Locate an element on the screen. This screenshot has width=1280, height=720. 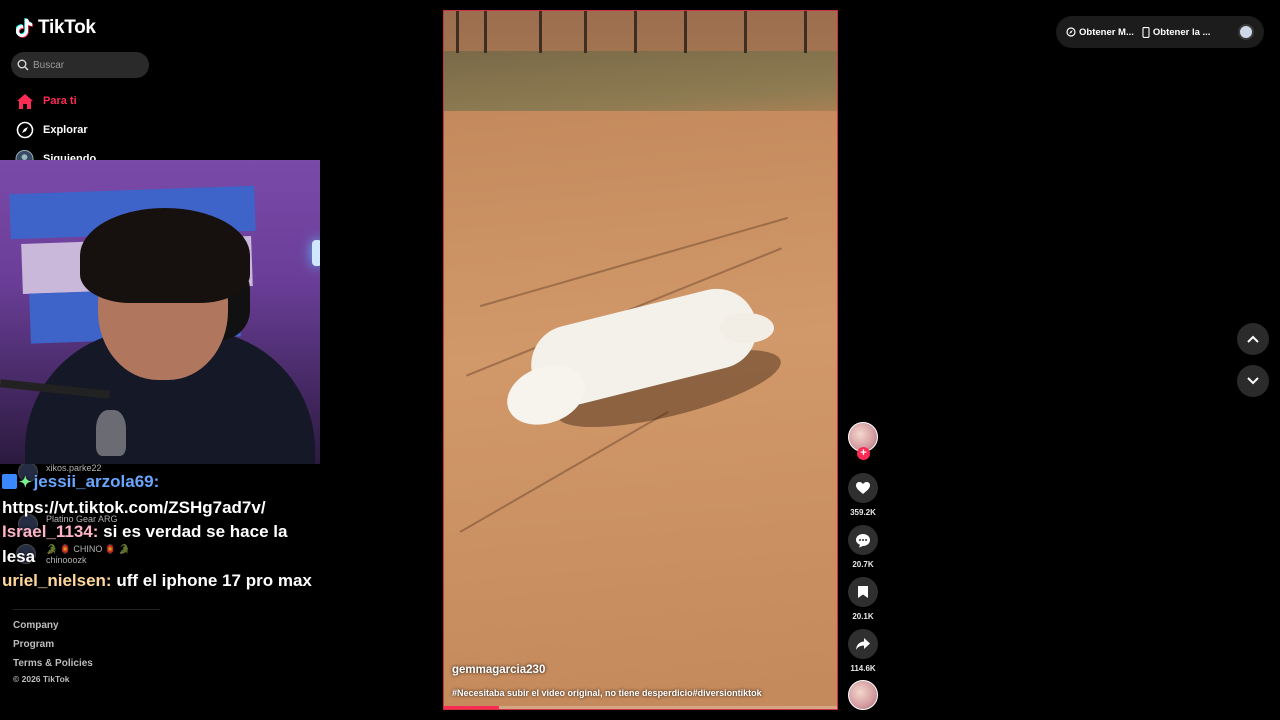
tiktok-logo: TikTok is located at coordinates (56, 28).